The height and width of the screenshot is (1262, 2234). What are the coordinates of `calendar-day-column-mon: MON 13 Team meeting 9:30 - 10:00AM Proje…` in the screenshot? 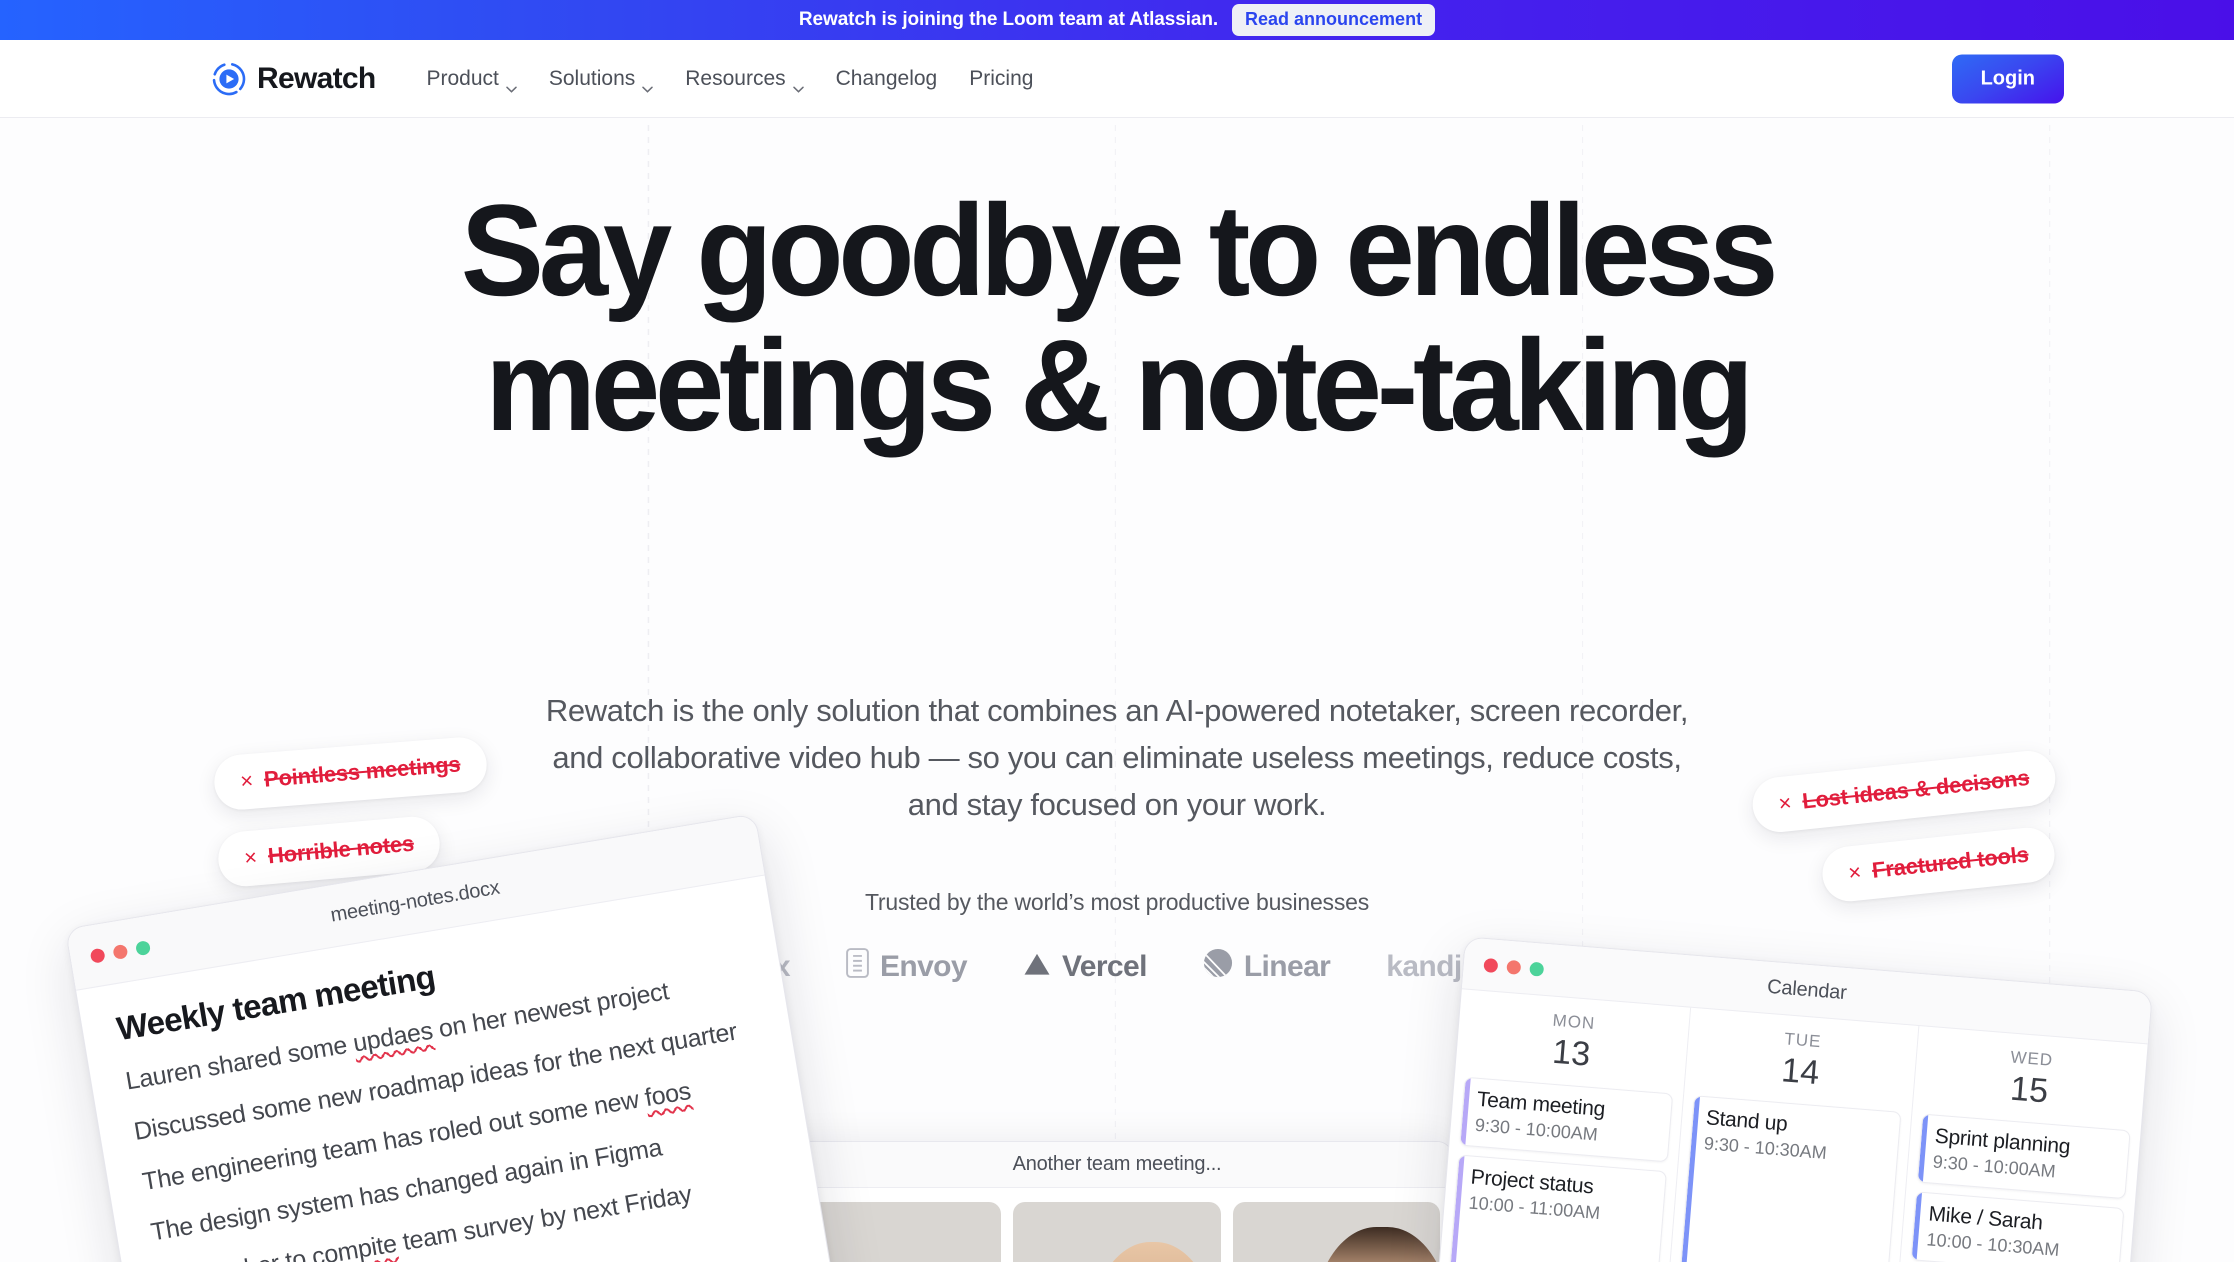 It's located at (1559, 1125).